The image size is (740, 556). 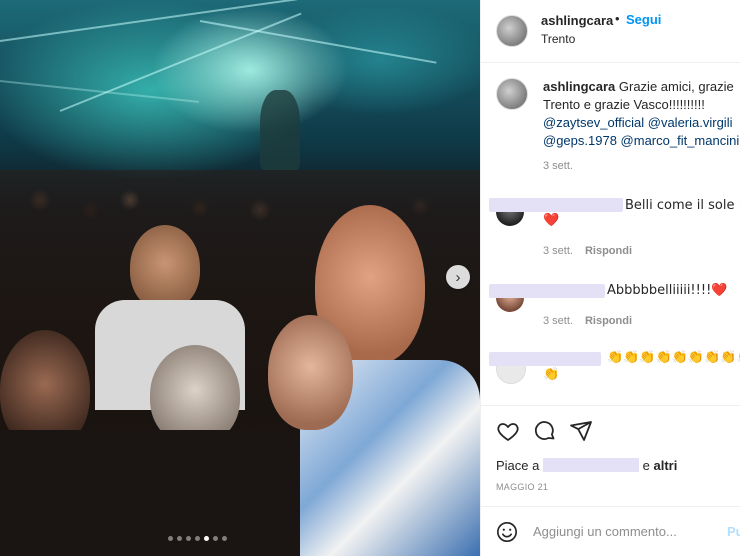 I want to click on likes-summary: Piace a e altri, so click(x=586, y=465).